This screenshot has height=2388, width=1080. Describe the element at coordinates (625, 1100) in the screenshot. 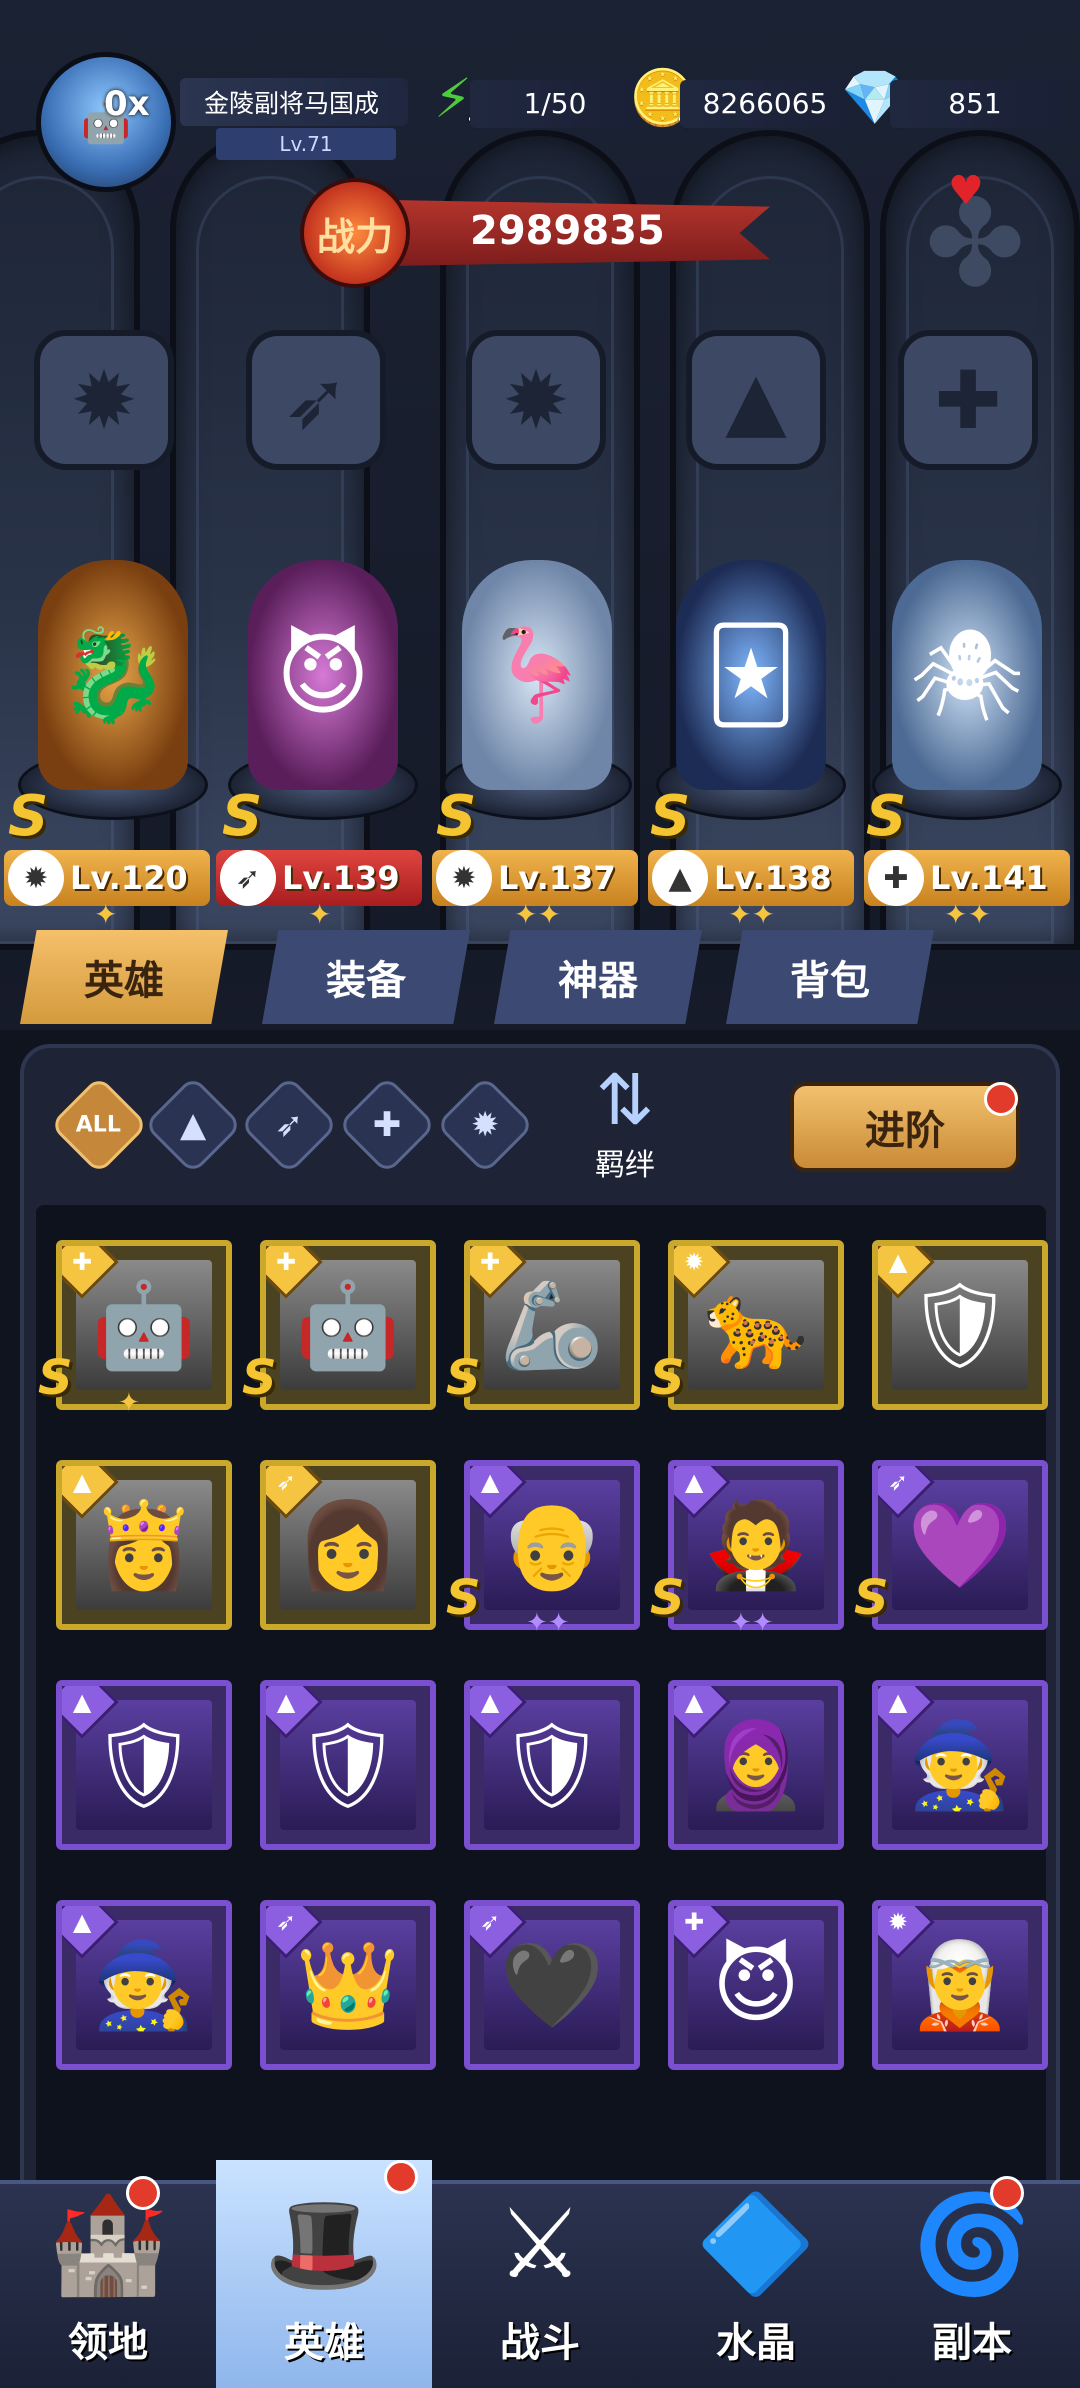

I see `bond-arrows-icon: ⇅` at that location.